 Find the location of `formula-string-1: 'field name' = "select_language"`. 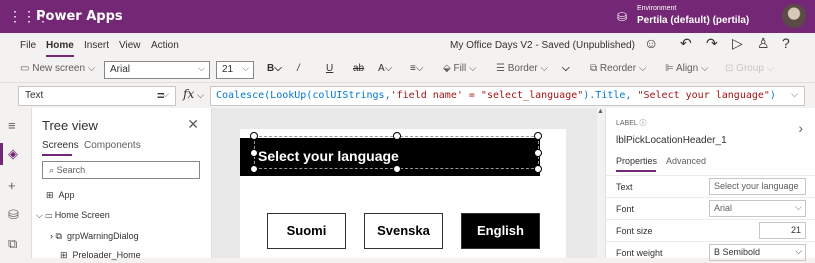

formula-string-1: 'field name' = "select_language" is located at coordinates (487, 95).